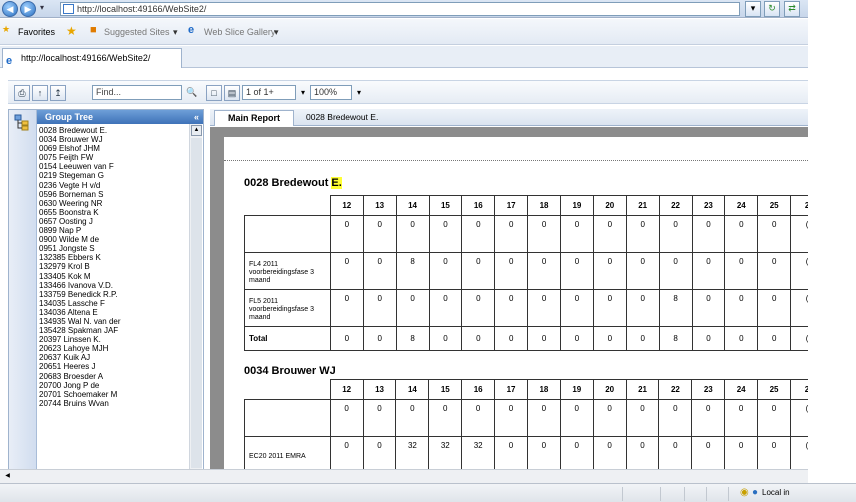 Image resolution: width=856 pixels, height=502 pixels. I want to click on back-icon: ◀, so click(10, 9).